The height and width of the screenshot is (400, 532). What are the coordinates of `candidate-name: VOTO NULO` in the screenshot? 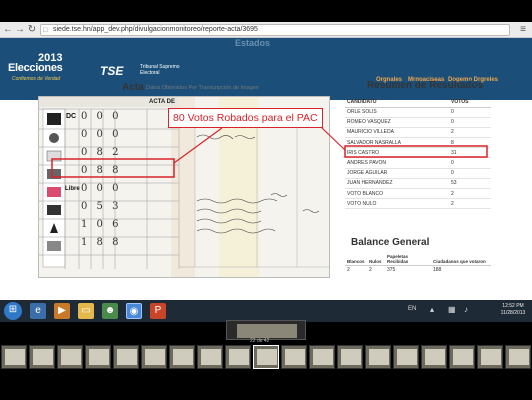 It's located at (397, 204).